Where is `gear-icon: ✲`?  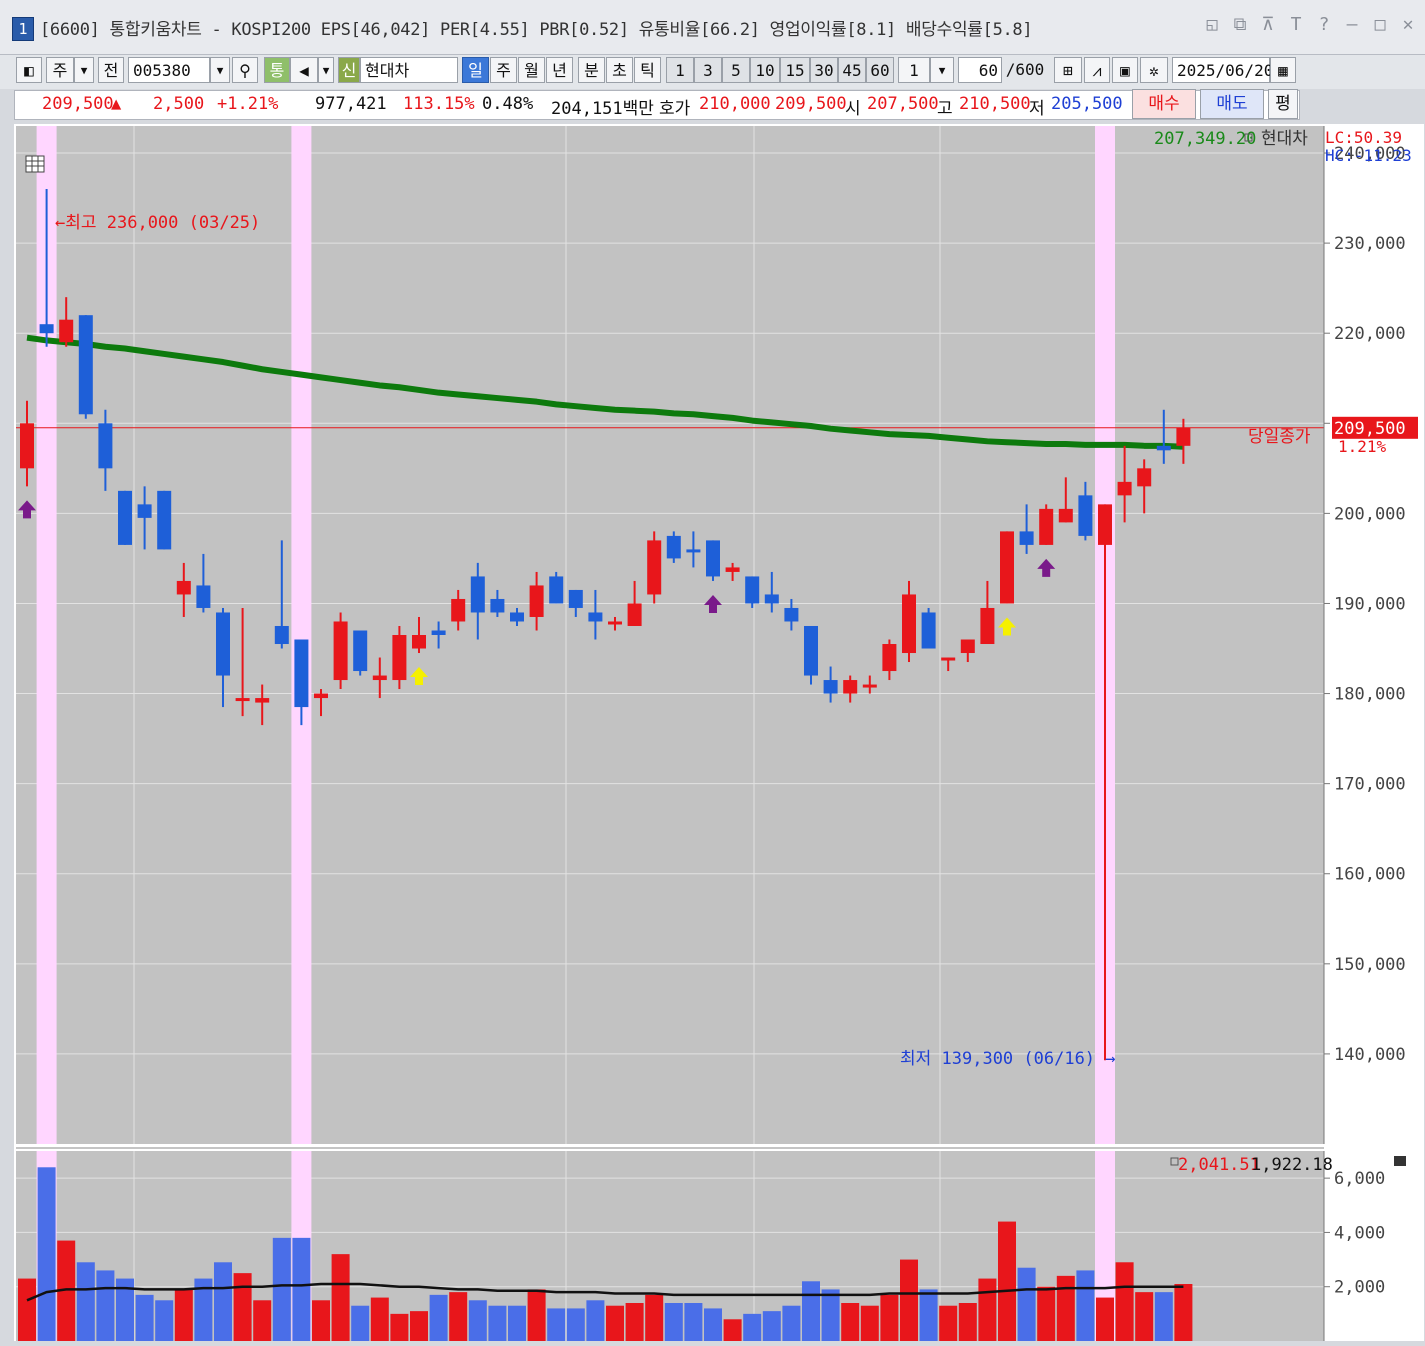
gear-icon: ✲ is located at coordinates (1154, 70).